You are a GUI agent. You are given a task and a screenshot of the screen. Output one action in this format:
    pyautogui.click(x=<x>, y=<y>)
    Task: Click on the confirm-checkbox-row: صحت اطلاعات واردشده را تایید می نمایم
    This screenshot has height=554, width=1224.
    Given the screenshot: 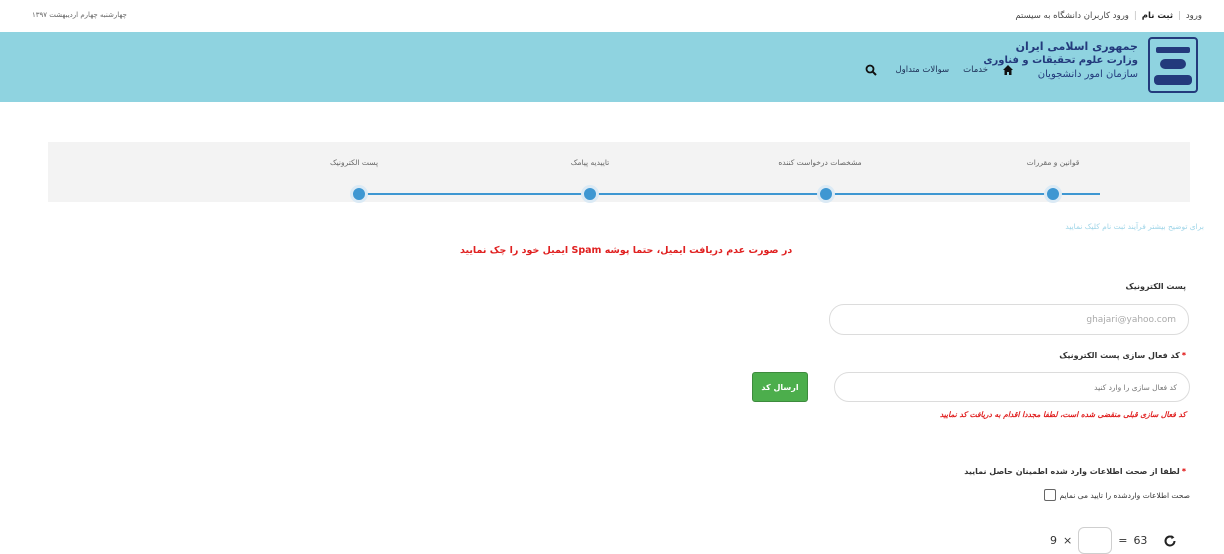 What is the action you would take?
    pyautogui.click(x=1116, y=495)
    